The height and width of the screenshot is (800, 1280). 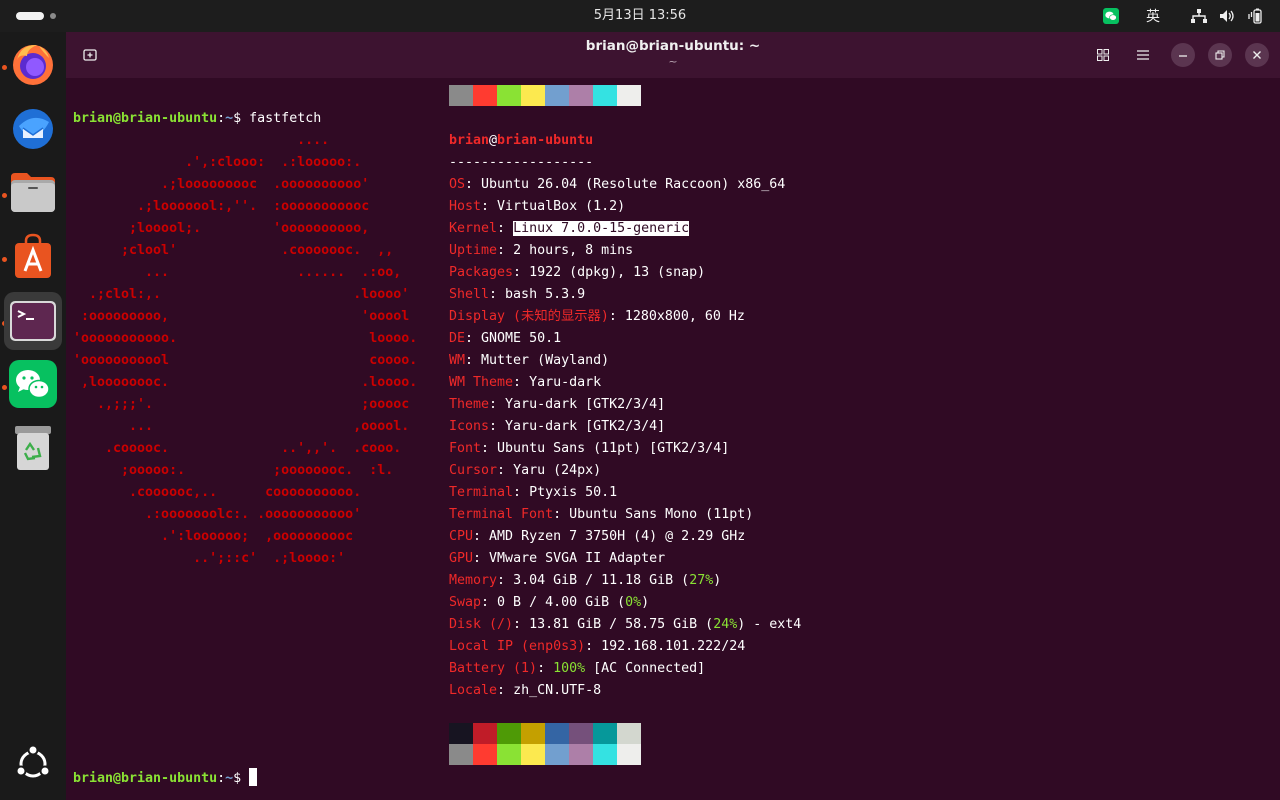 What do you see at coordinates (577, 272) in the screenshot?
I see `info-row: Packages: 1922 (dpkg), 13 (snap)` at bounding box center [577, 272].